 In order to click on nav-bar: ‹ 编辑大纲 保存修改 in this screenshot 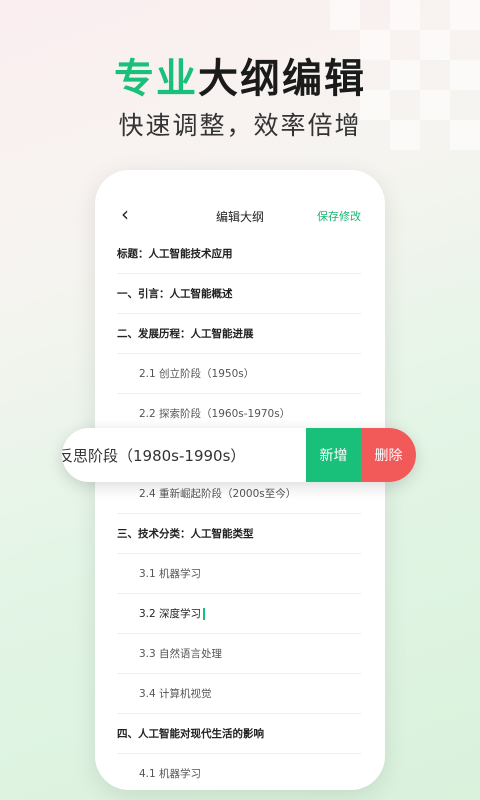, I will do `click(240, 215)`.